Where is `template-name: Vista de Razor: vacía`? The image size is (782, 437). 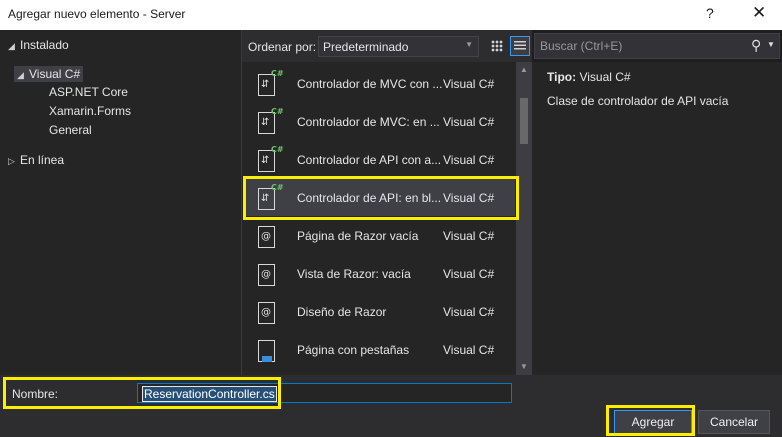 template-name: Vista de Razor: vacía is located at coordinates (354, 274).